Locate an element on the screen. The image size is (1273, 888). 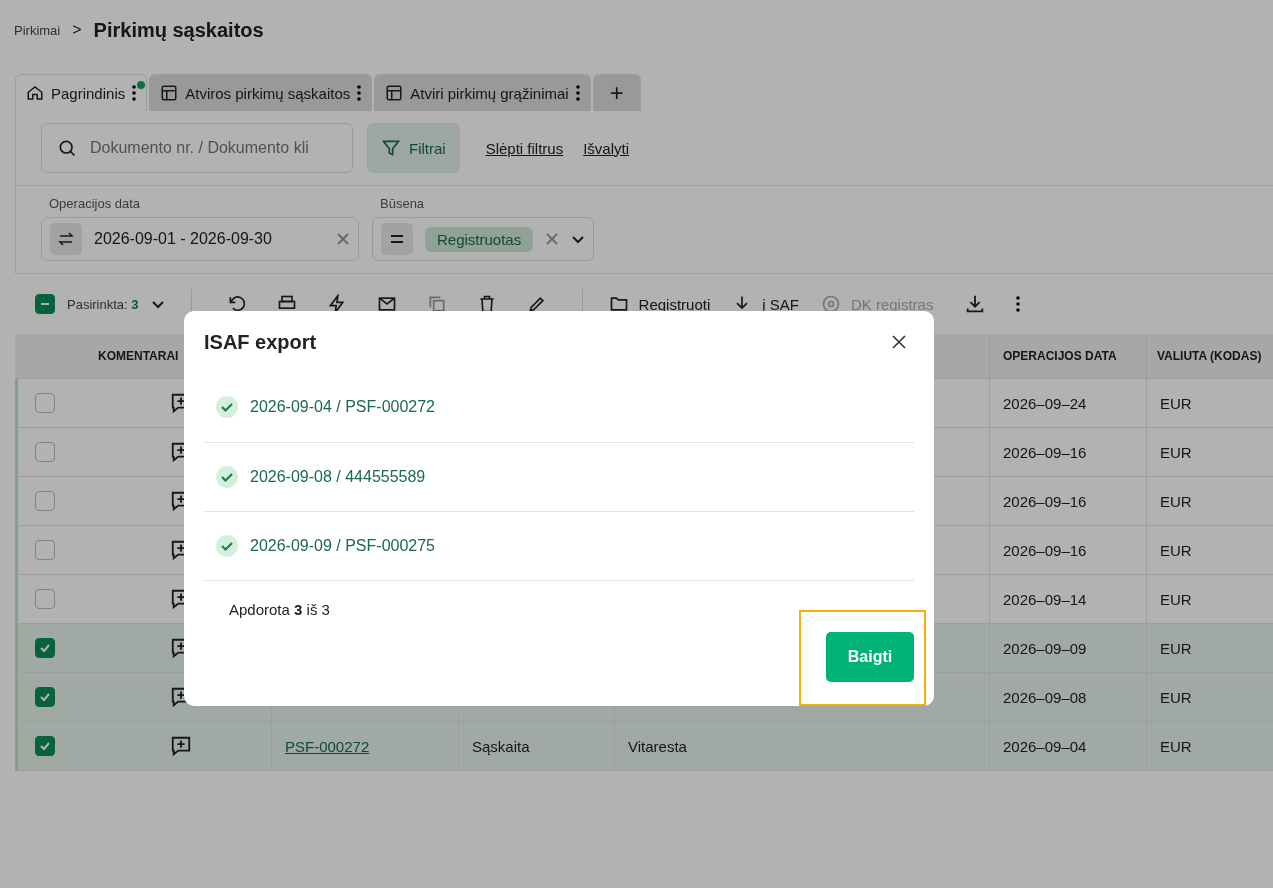
table-cell: 2026–09–08 is located at coordinates (1045, 697).